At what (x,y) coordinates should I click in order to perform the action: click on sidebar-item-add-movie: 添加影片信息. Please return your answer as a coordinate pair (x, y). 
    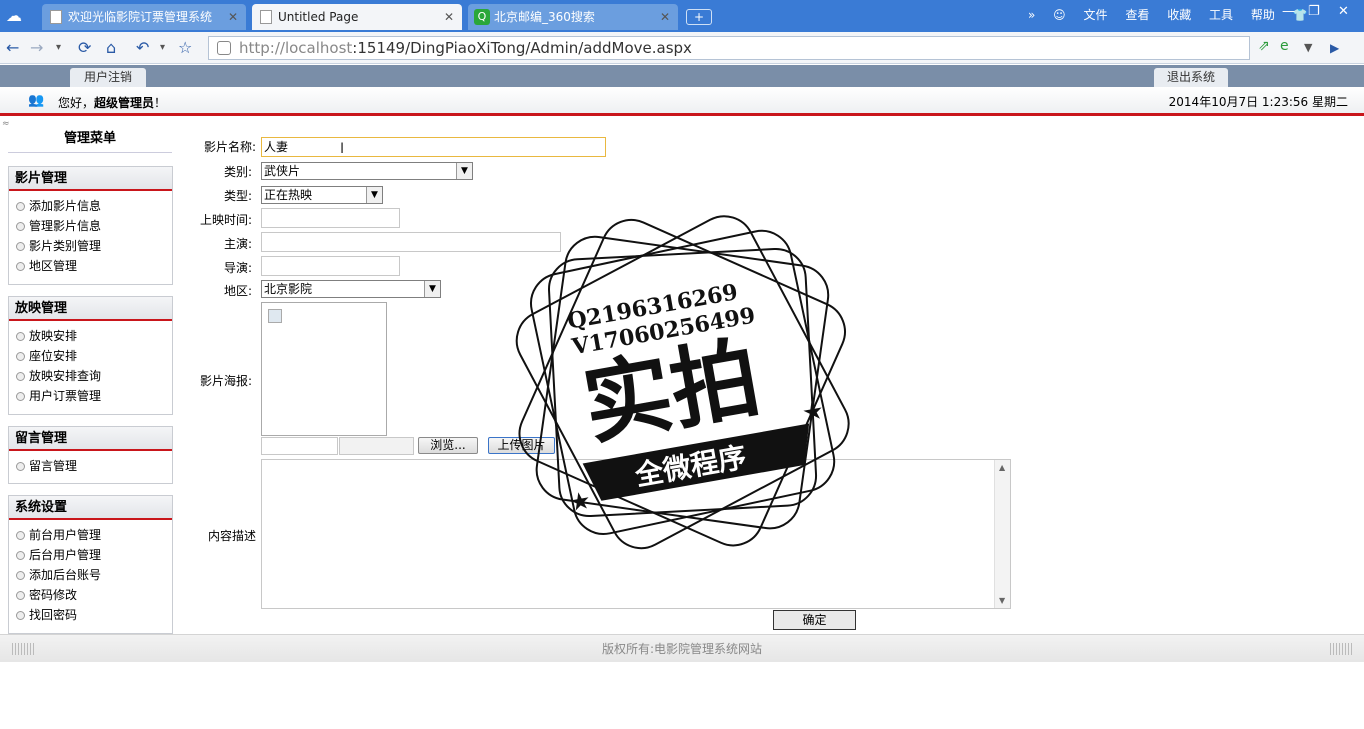
    Looking at the image, I should click on (90, 206).